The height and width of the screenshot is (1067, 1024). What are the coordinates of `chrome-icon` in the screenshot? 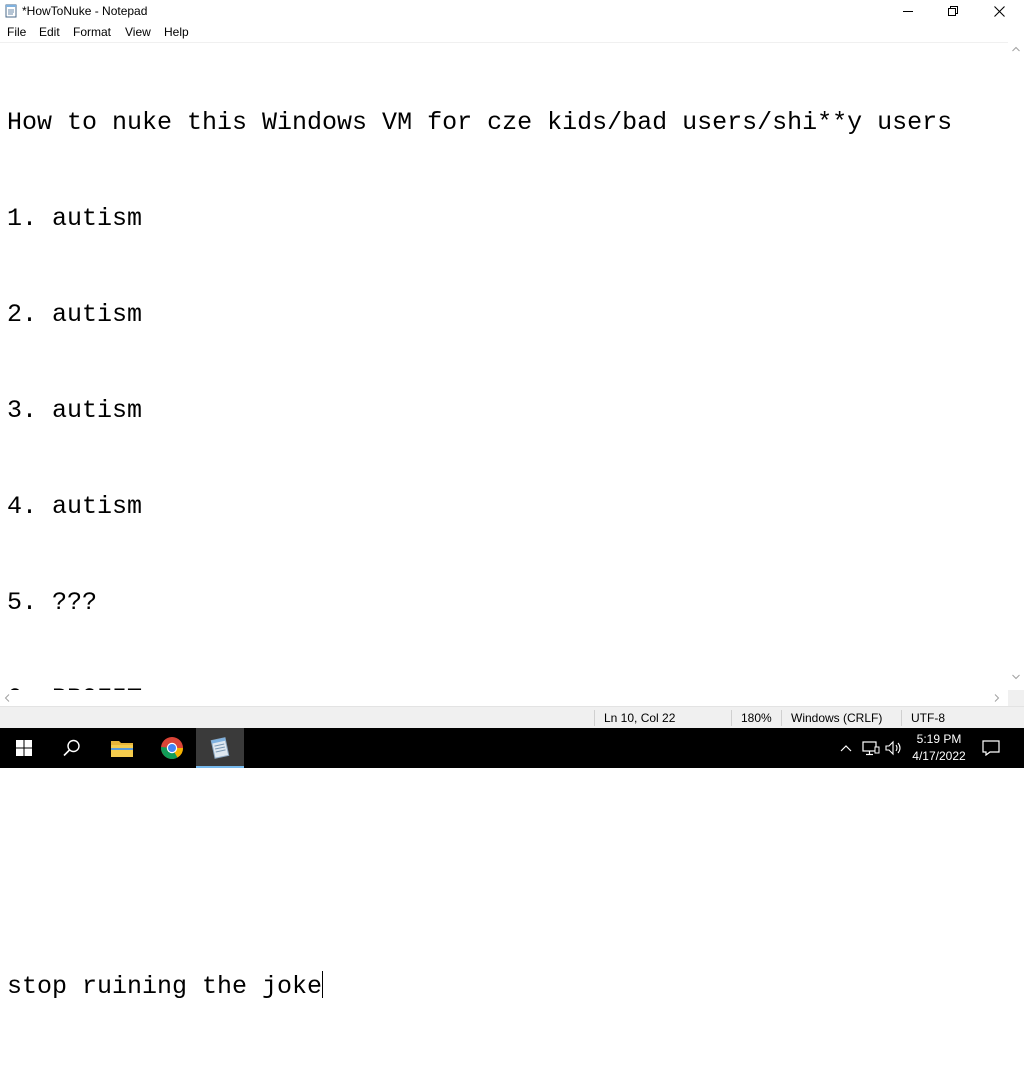 It's located at (172, 748).